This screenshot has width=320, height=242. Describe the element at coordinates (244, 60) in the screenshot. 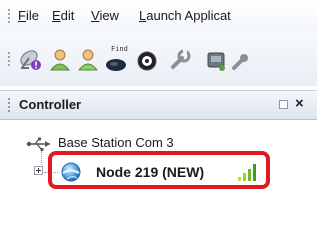

I see `tool-icon` at that location.